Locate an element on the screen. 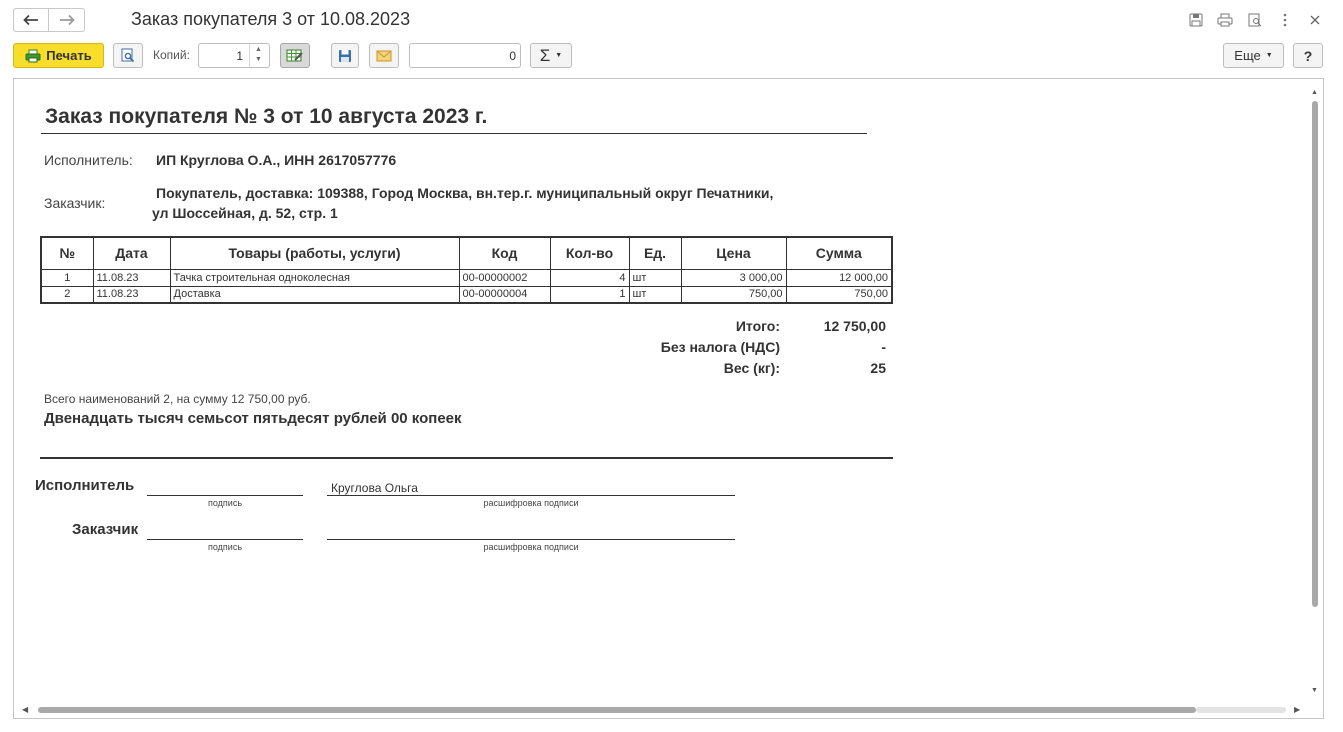 The image size is (1343, 732). column-header: Сумма is located at coordinates (839, 253).